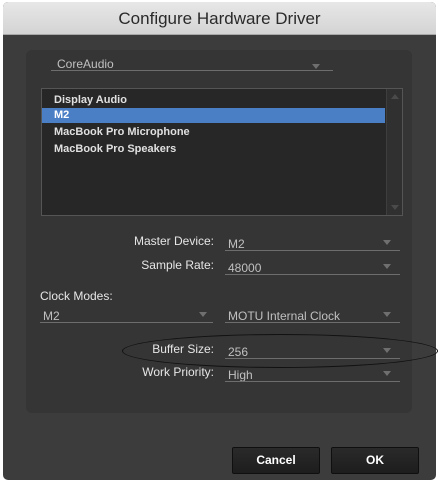 The width and height of the screenshot is (439, 482). I want to click on clock-source-underline, so click(312, 322).